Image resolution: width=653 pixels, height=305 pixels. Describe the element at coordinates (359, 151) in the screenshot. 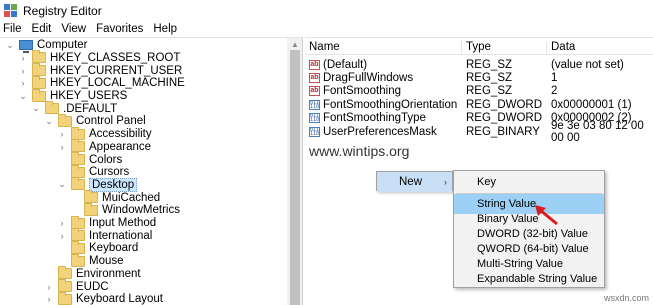

I see `watermark-text: www.wintips.org` at that location.